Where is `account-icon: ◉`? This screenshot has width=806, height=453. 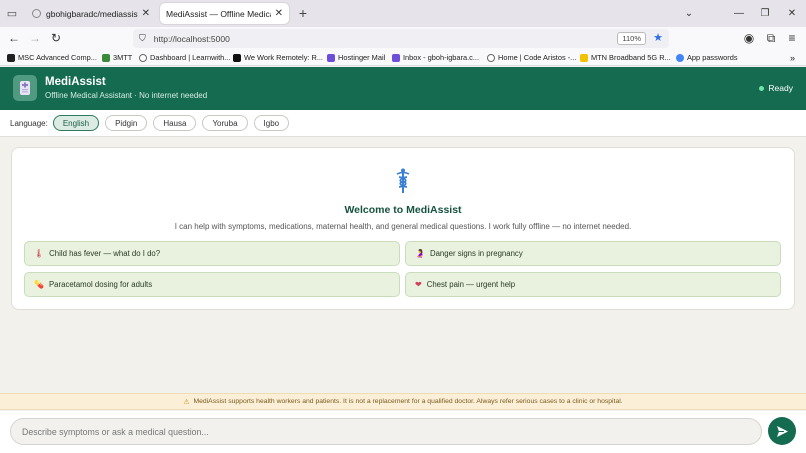 account-icon: ◉ is located at coordinates (749, 38).